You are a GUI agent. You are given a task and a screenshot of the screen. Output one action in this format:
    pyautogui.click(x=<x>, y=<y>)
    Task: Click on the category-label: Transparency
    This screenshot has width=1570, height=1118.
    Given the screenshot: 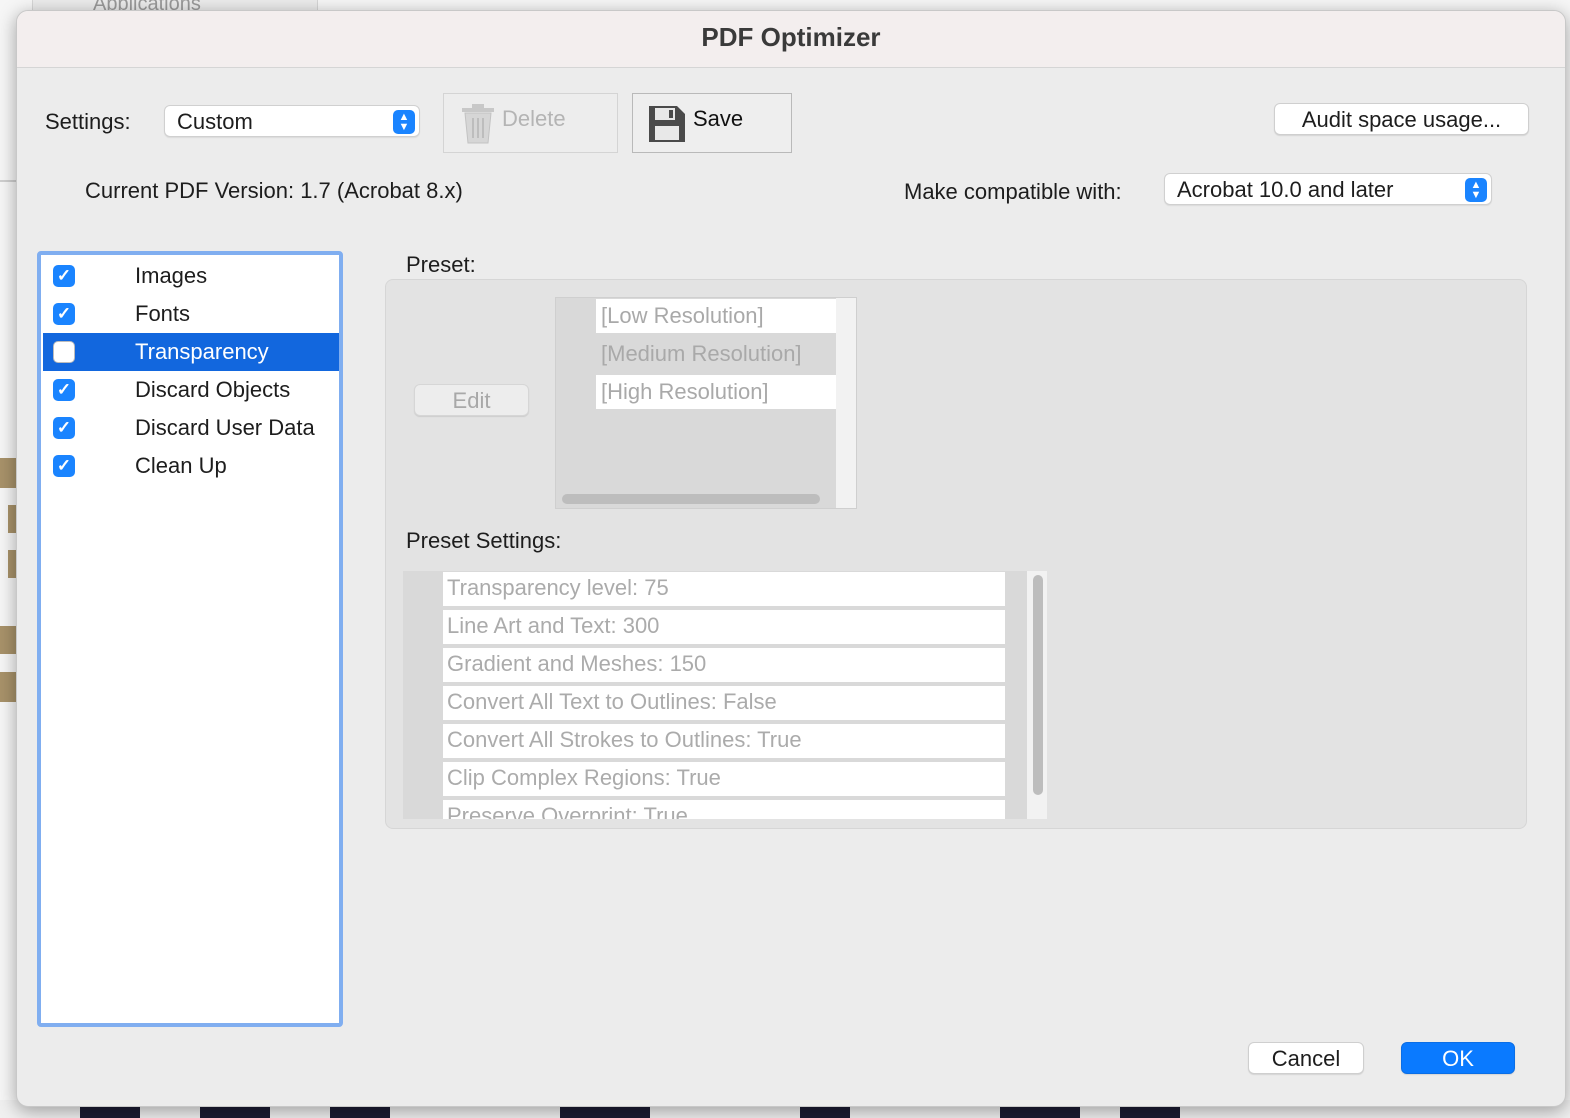 What is the action you would take?
    pyautogui.click(x=202, y=351)
    